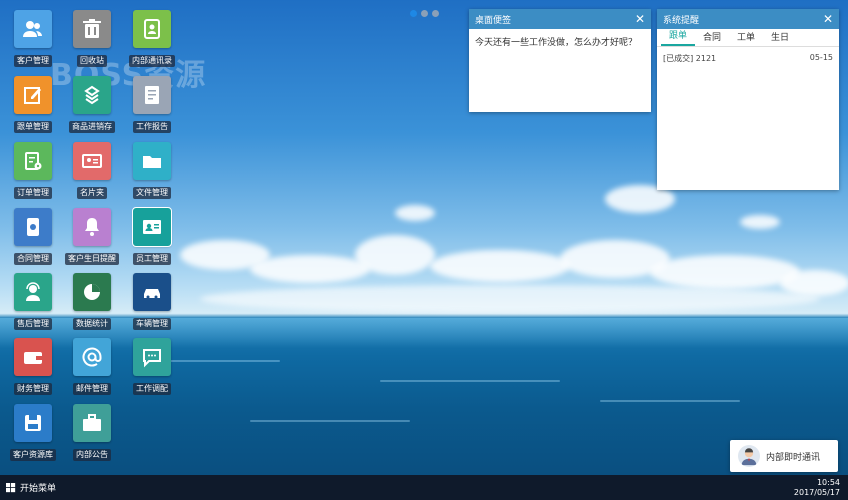  What do you see at coordinates (152, 259) in the screenshot?
I see `icon-label: 员工管理` at bounding box center [152, 259].